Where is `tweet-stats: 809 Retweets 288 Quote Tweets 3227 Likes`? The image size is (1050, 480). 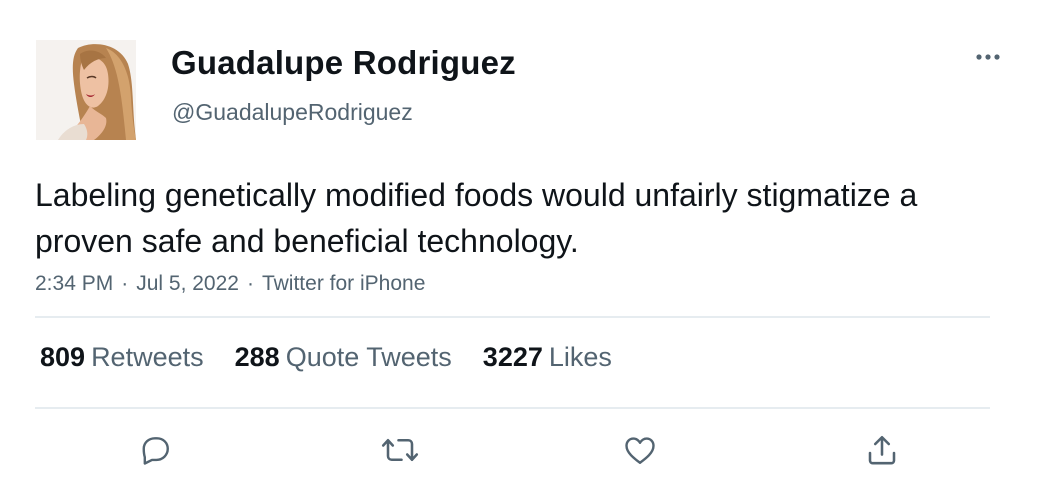
tweet-stats: 809 Retweets 288 Quote Tweets 3227 Likes is located at coordinates (341, 357).